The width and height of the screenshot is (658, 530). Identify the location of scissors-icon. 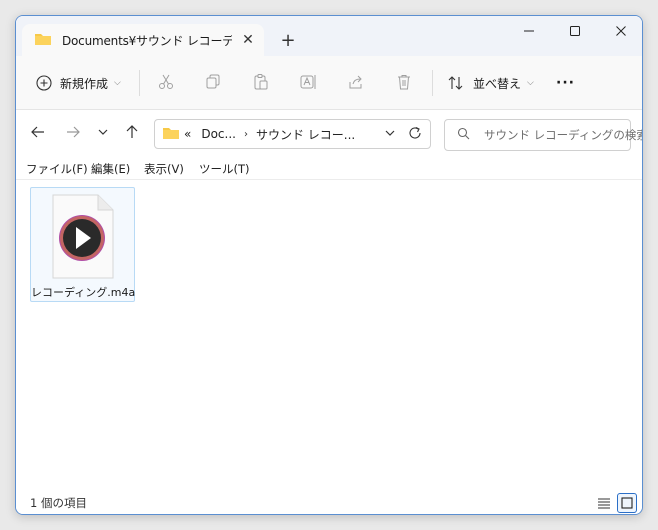
(166, 81).